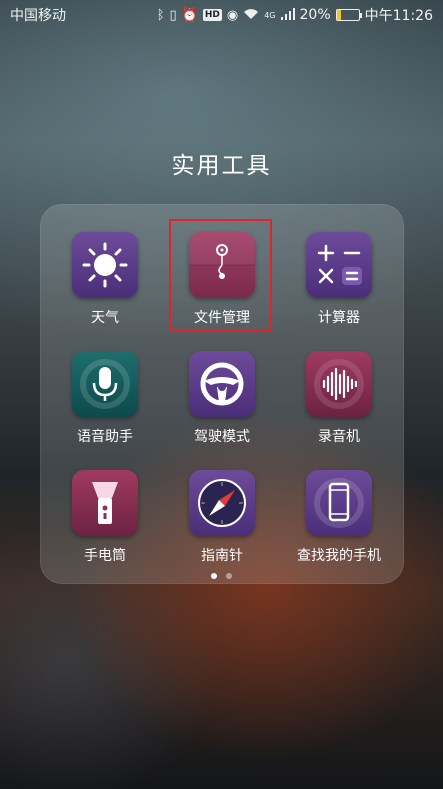 The height and width of the screenshot is (789, 443). Describe the element at coordinates (38, 16) in the screenshot. I see `carrier-label: 中国移动` at that location.